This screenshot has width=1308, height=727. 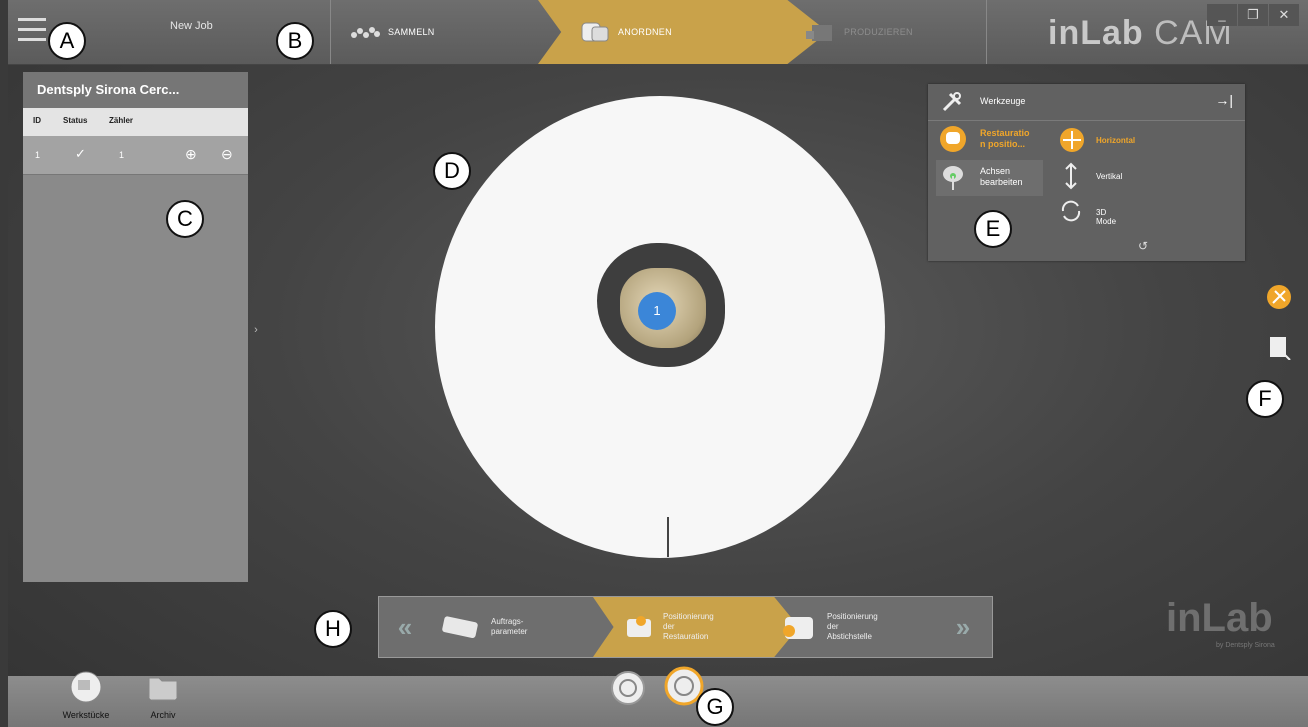 I want to click on mode-label: Vertikal, so click(x=1109, y=176).